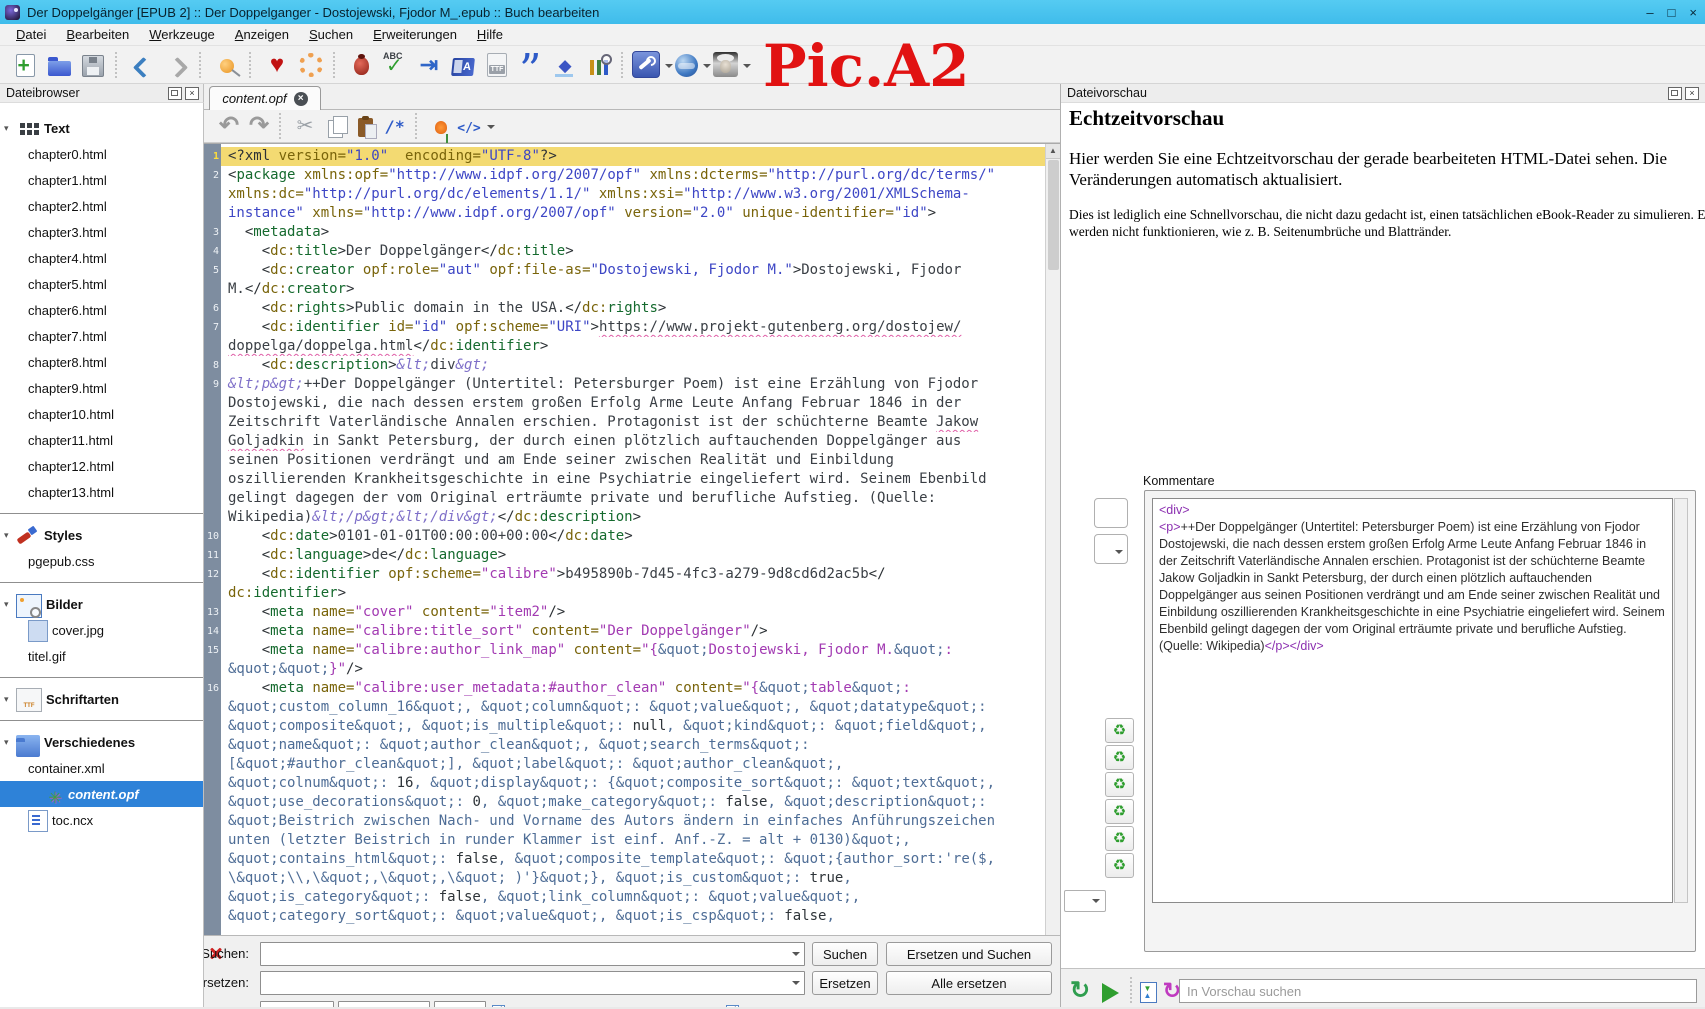 Image resolution: width=1705 pixels, height=1009 pixels. I want to click on replace-find-button: Ersetzen und Suchen, so click(969, 954).